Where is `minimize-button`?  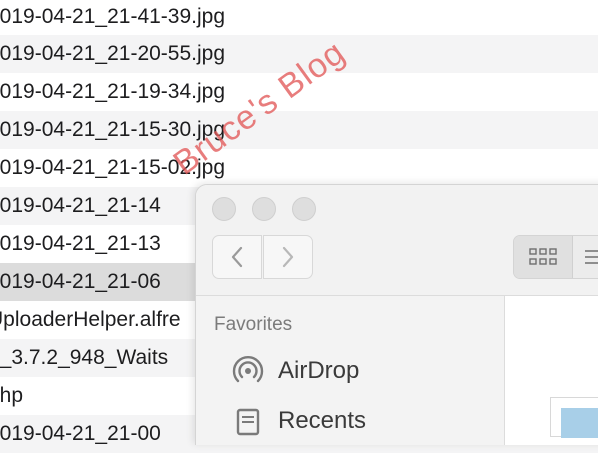
minimize-button is located at coordinates (264, 209).